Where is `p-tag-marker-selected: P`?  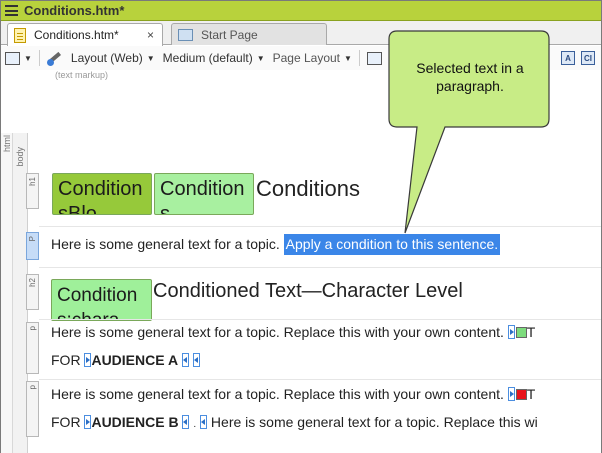
p-tag-marker-selected: P is located at coordinates (32, 246).